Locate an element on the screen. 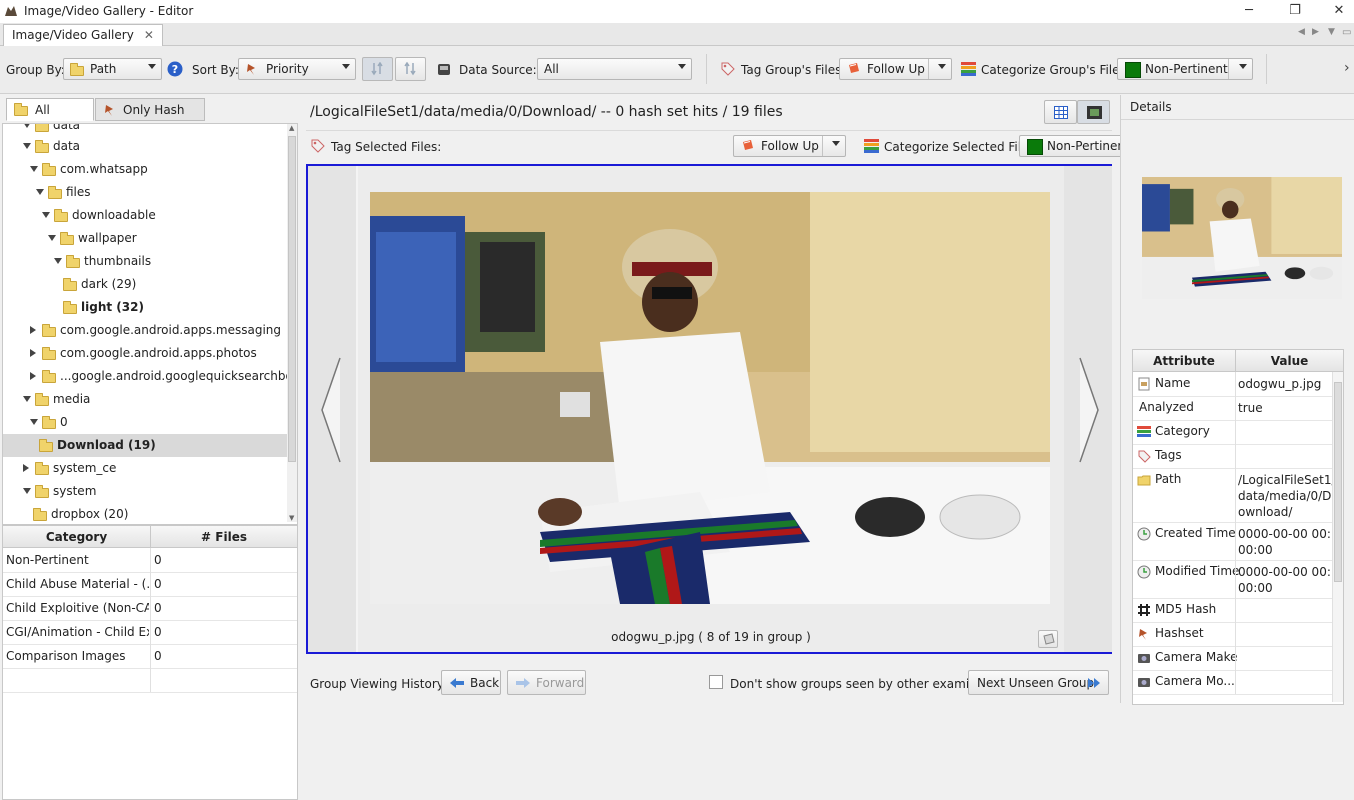  tree-item: 0 is located at coordinates (146, 422).